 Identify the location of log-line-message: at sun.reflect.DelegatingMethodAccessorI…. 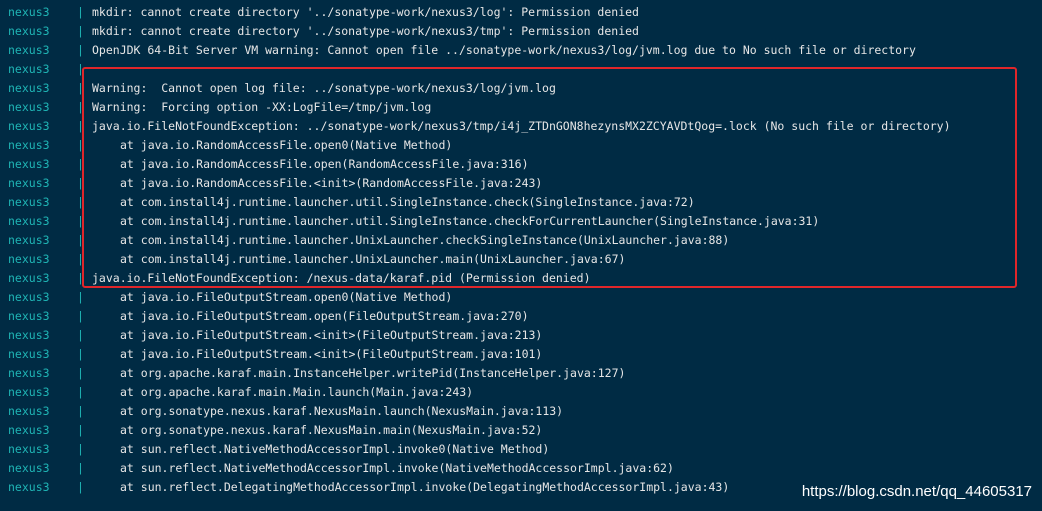
(425, 487).